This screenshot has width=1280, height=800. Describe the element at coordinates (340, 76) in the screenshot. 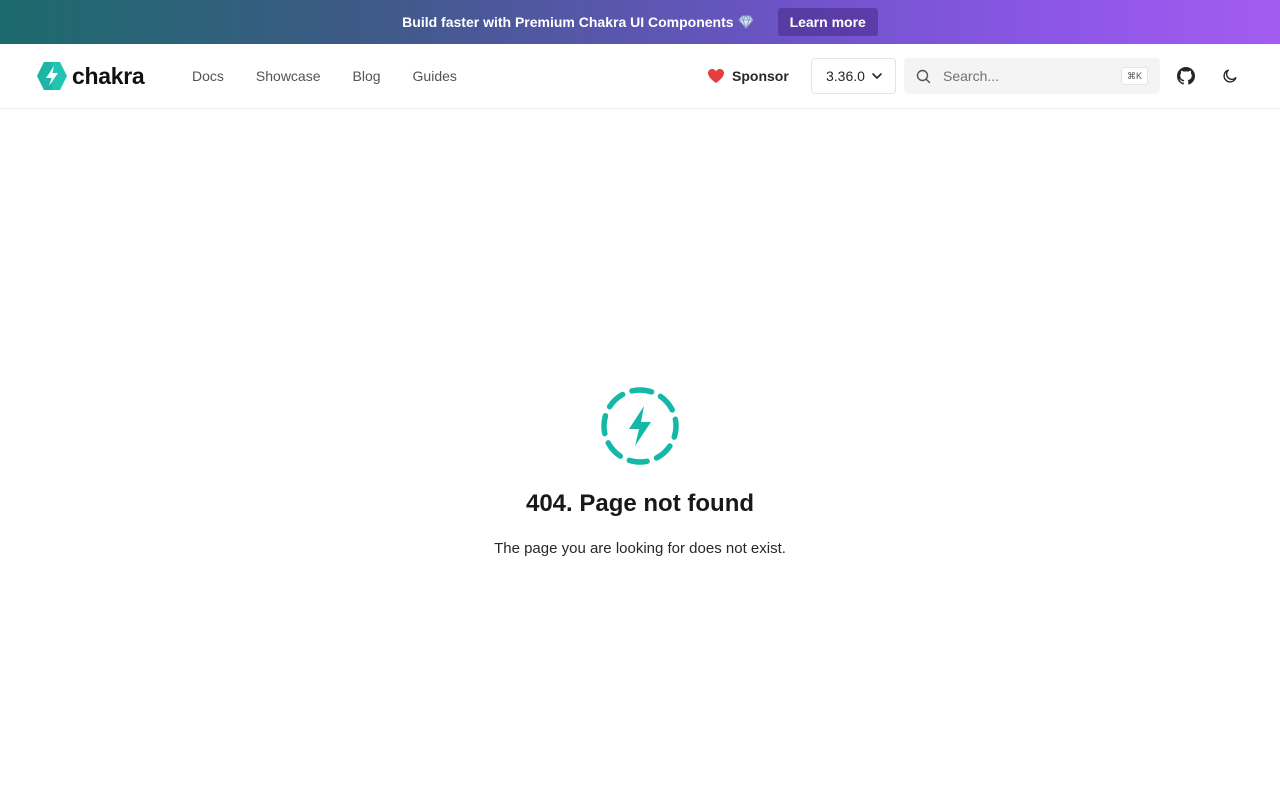

I see `main-nav: Docs Showcase Blog Guides` at that location.